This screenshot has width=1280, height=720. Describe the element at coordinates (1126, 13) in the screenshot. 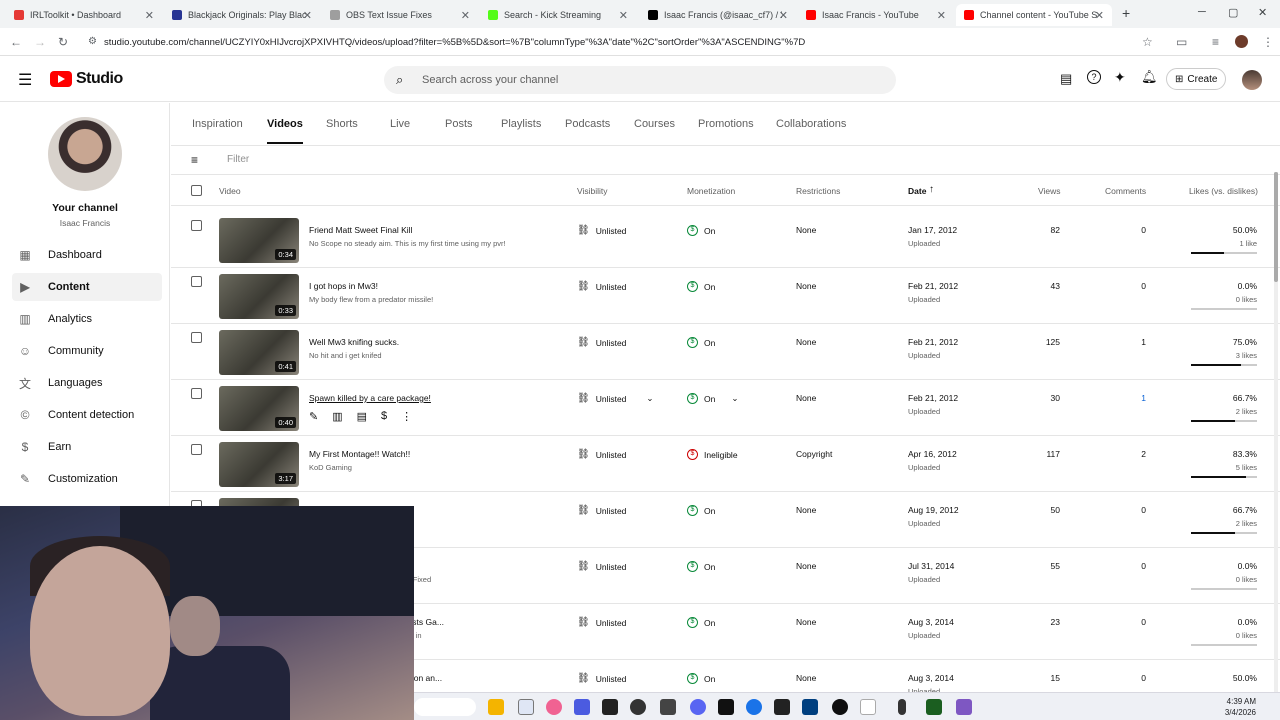

I see `new-tab-button: +` at that location.